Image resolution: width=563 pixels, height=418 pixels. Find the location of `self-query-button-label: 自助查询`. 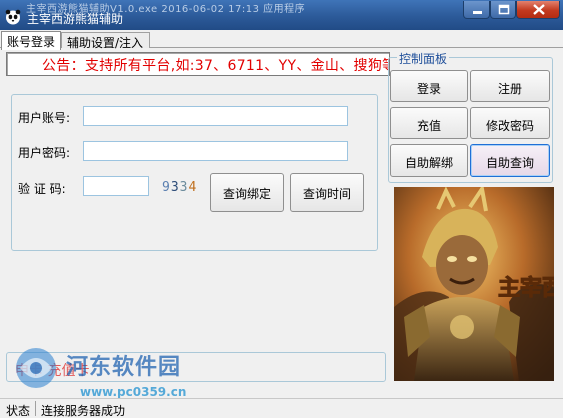

self-query-button-label: 自助查询 is located at coordinates (509, 163).